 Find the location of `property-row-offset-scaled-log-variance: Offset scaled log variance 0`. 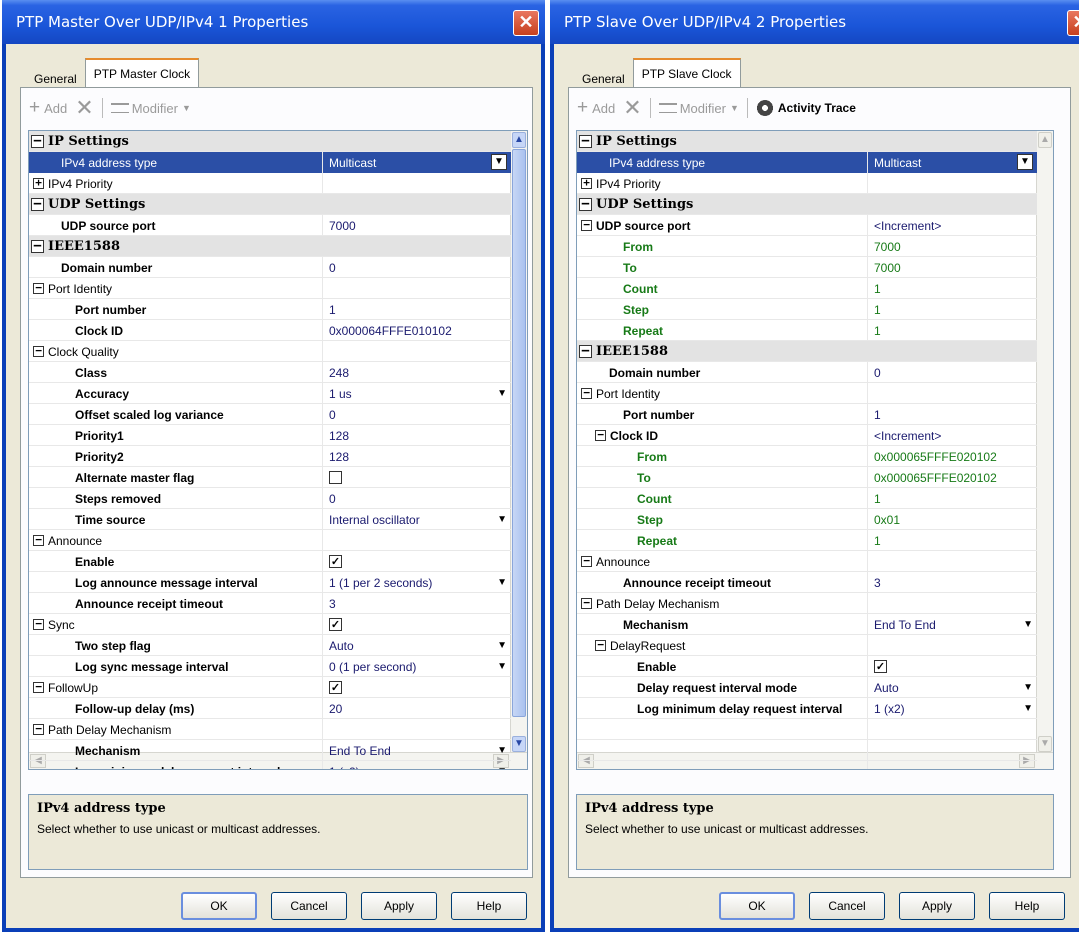

property-row-offset-scaled-log-variance: Offset scaled log variance 0 is located at coordinates (270, 414).